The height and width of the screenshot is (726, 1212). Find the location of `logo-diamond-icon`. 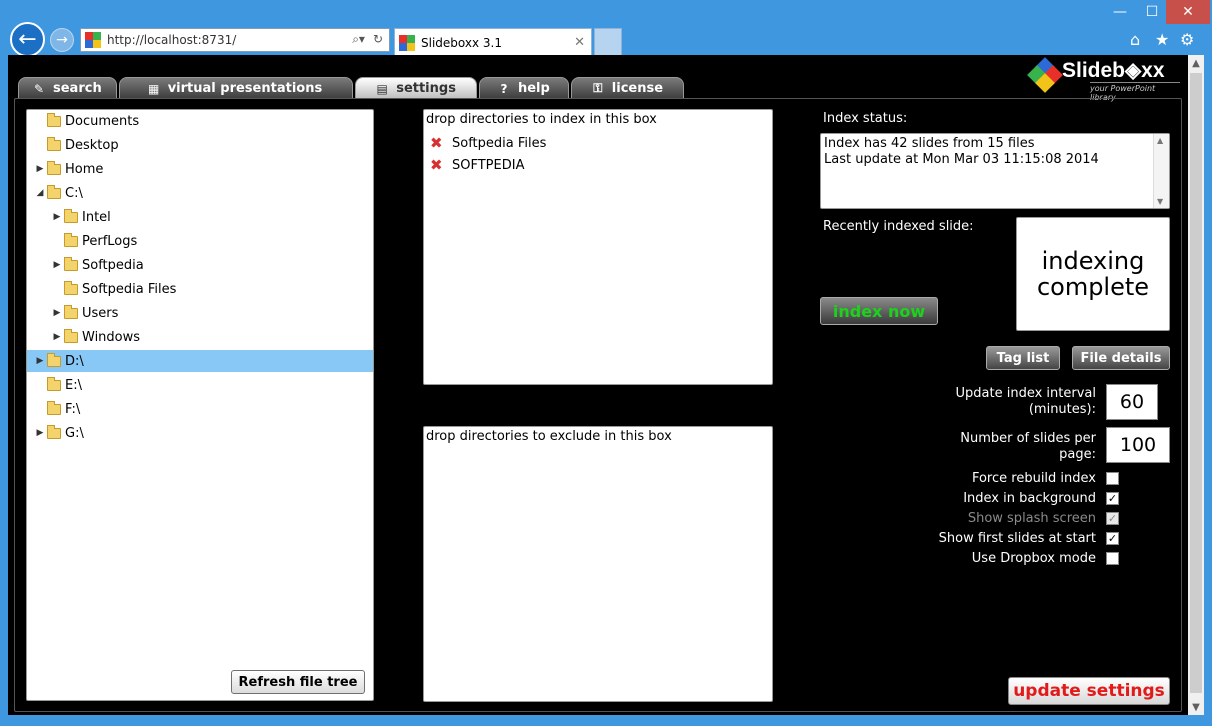

logo-diamond-icon is located at coordinates (1045, 75).